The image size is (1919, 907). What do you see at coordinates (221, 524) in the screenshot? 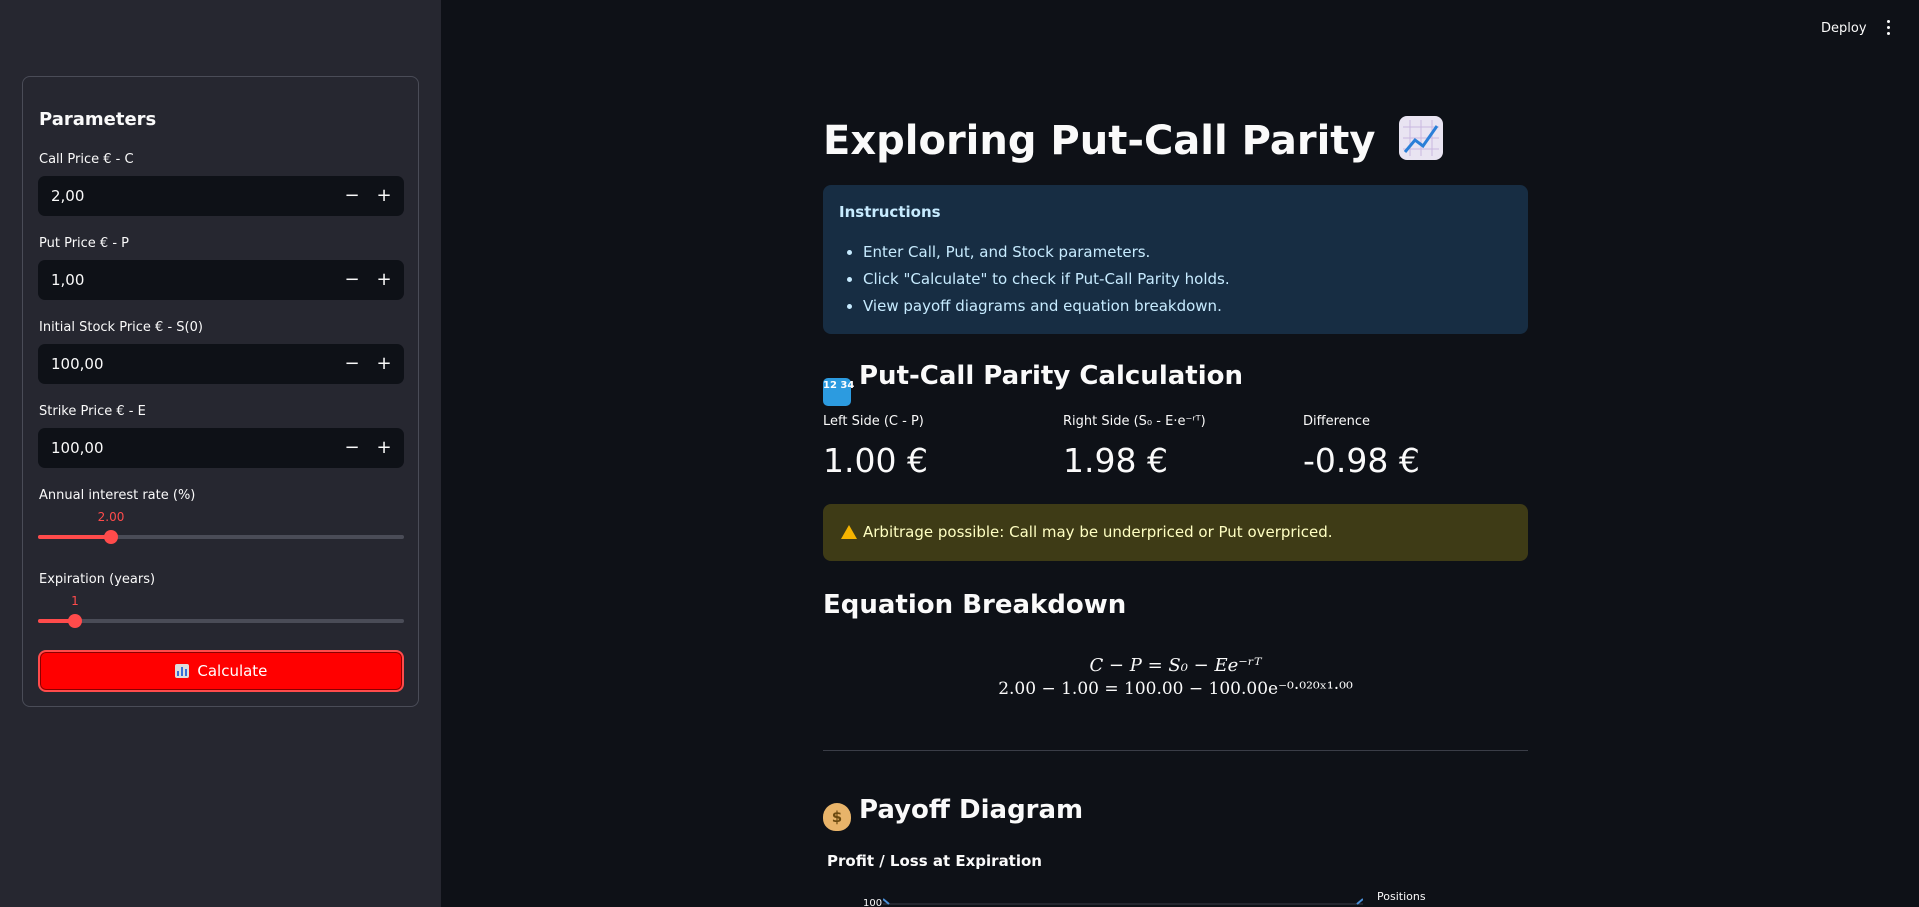
I see `interest-rate-slider: 2.00` at bounding box center [221, 524].